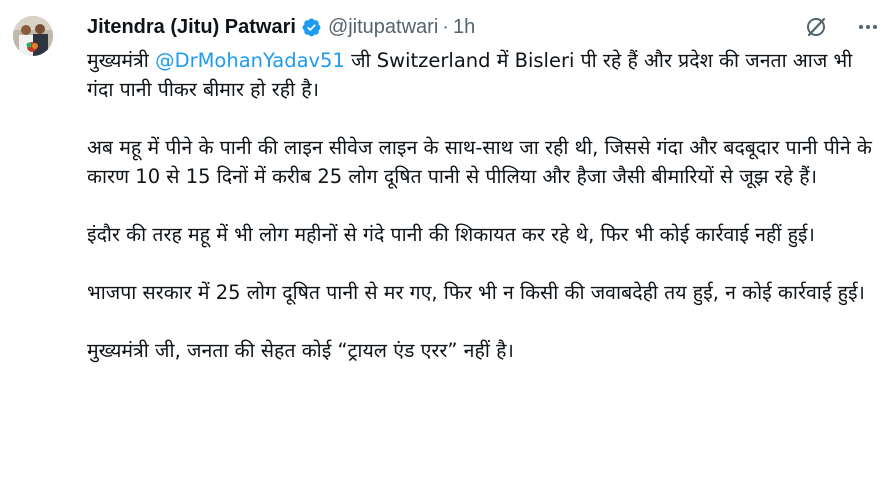 The height and width of the screenshot is (487, 891). I want to click on avatar, so click(33, 36).